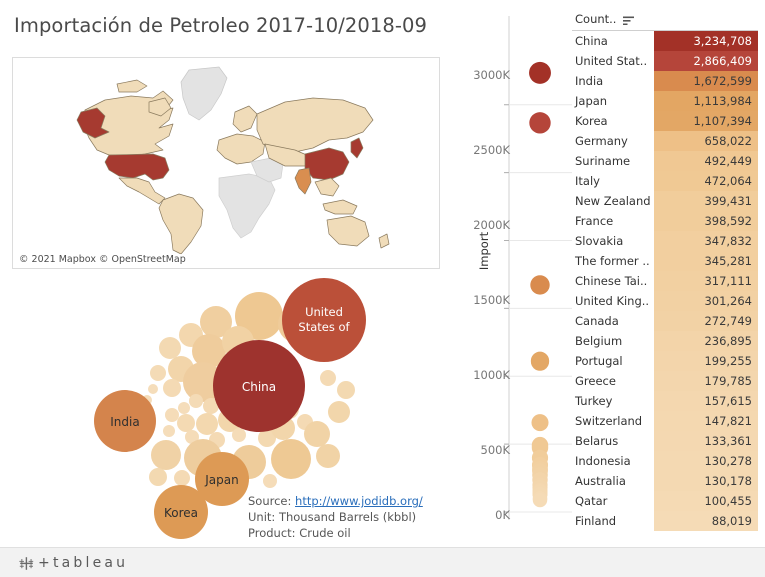 The width and height of the screenshot is (765, 577). I want to click on table-cell-value: 199,255, so click(706, 361).